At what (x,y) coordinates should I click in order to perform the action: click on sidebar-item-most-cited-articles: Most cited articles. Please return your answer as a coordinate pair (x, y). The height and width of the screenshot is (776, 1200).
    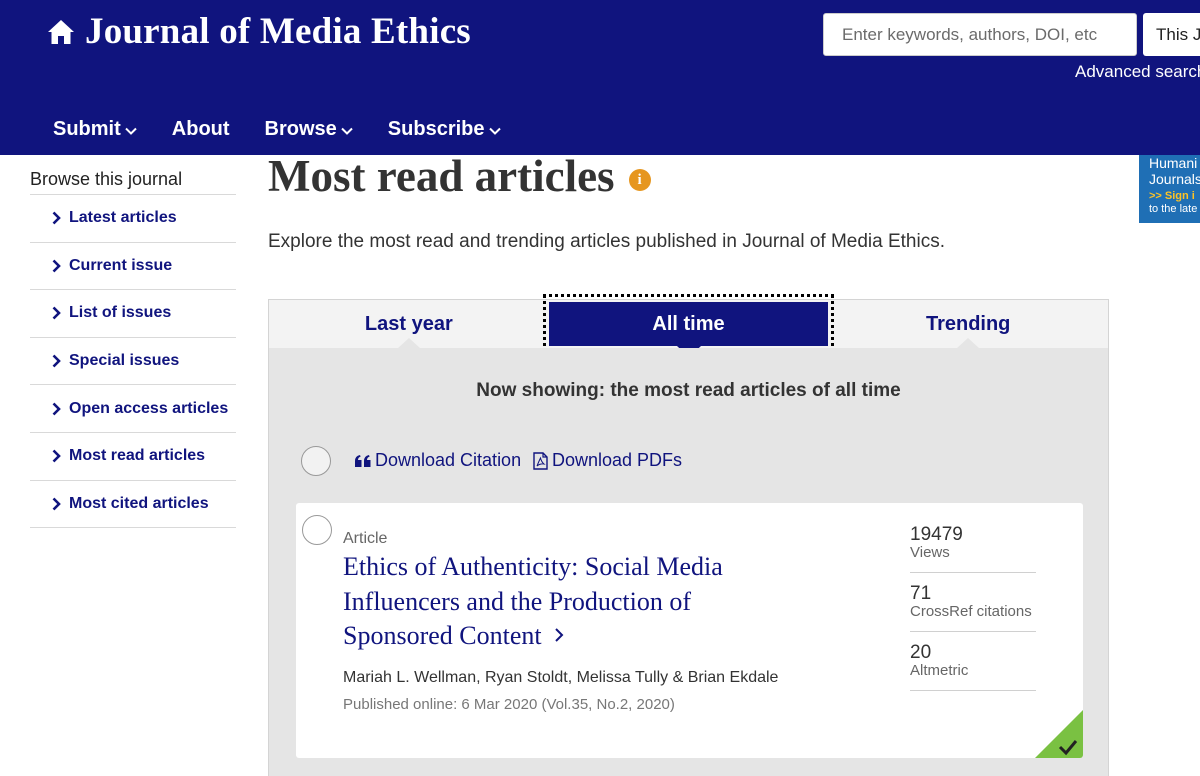
    Looking at the image, I should click on (133, 505).